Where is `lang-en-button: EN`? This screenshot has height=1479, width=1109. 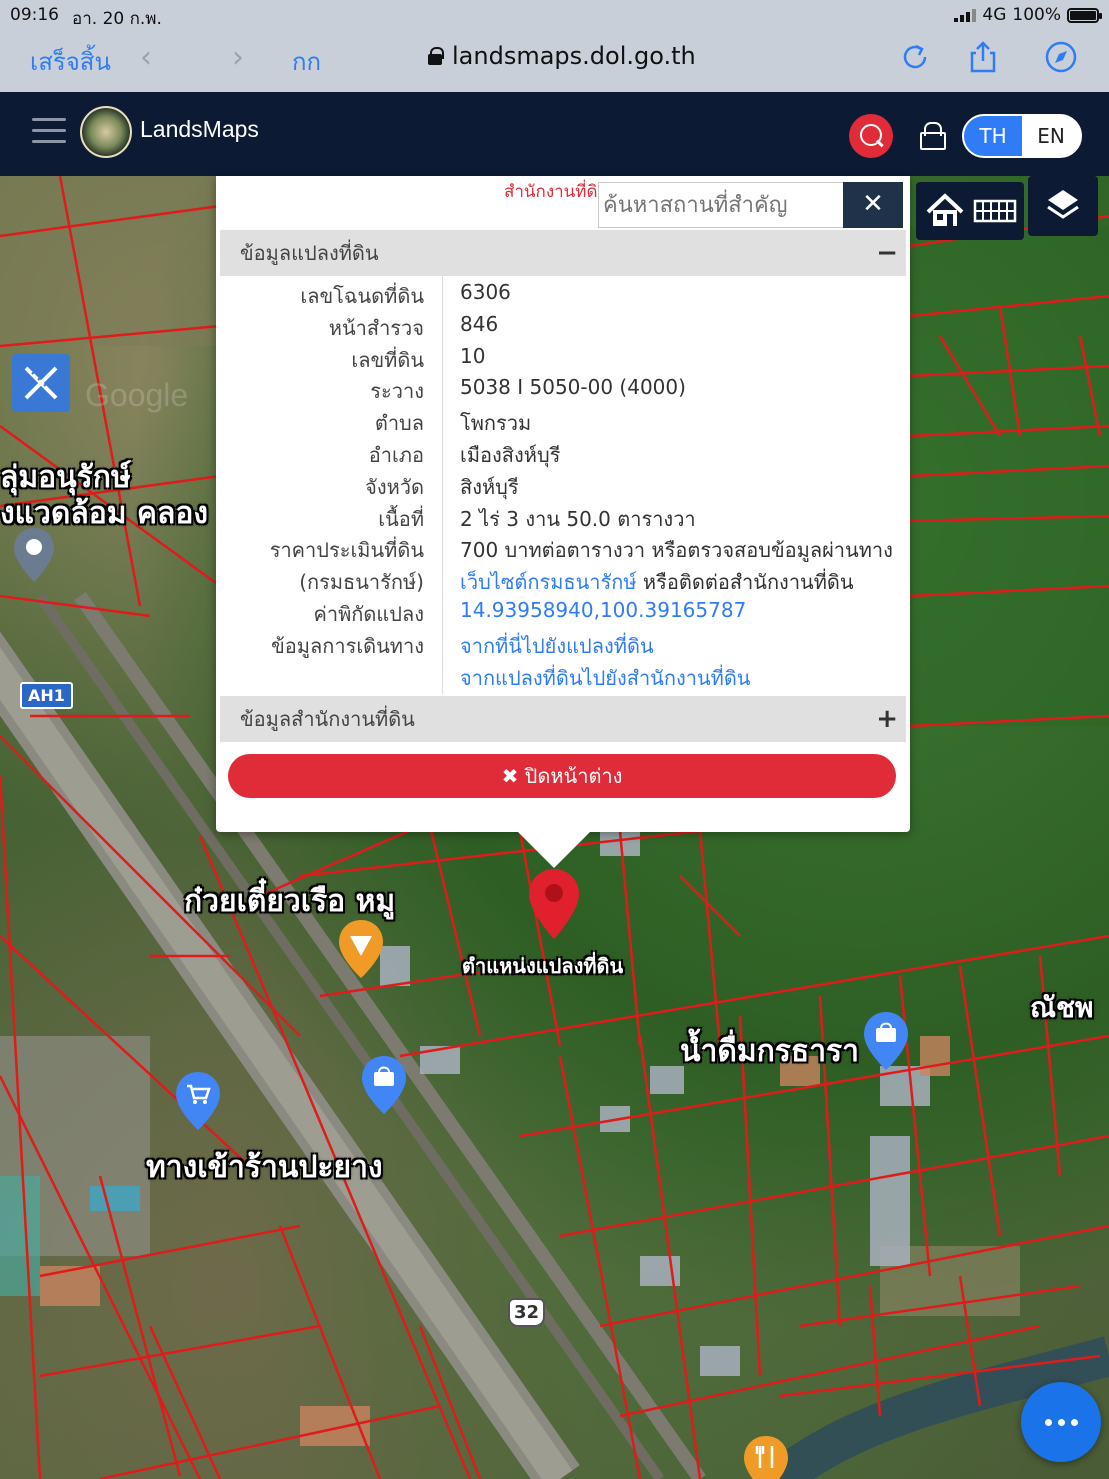 lang-en-button: EN is located at coordinates (1051, 136).